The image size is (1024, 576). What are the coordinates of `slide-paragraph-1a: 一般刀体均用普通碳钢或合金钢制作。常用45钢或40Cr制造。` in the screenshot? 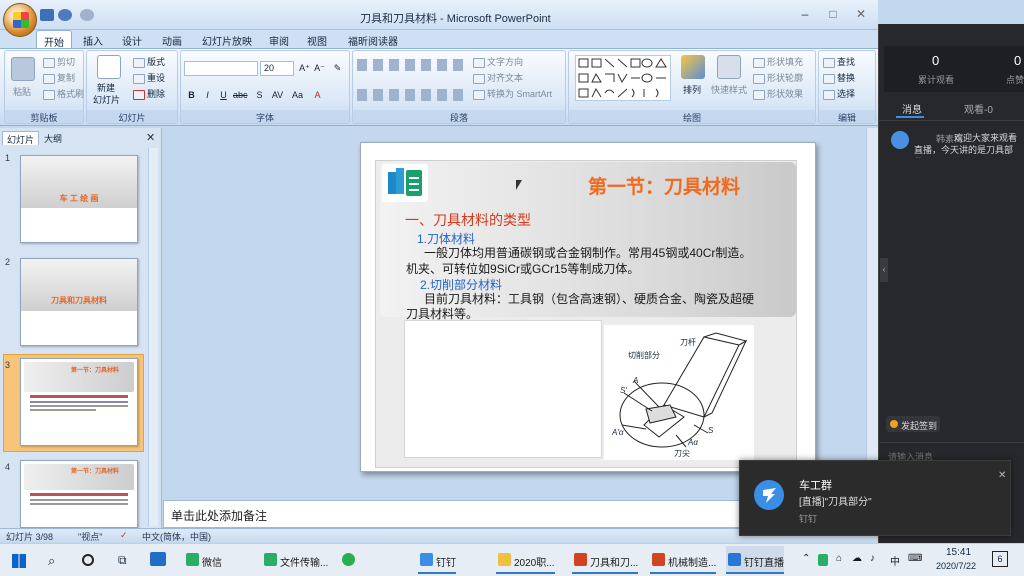 It's located at (587, 253).